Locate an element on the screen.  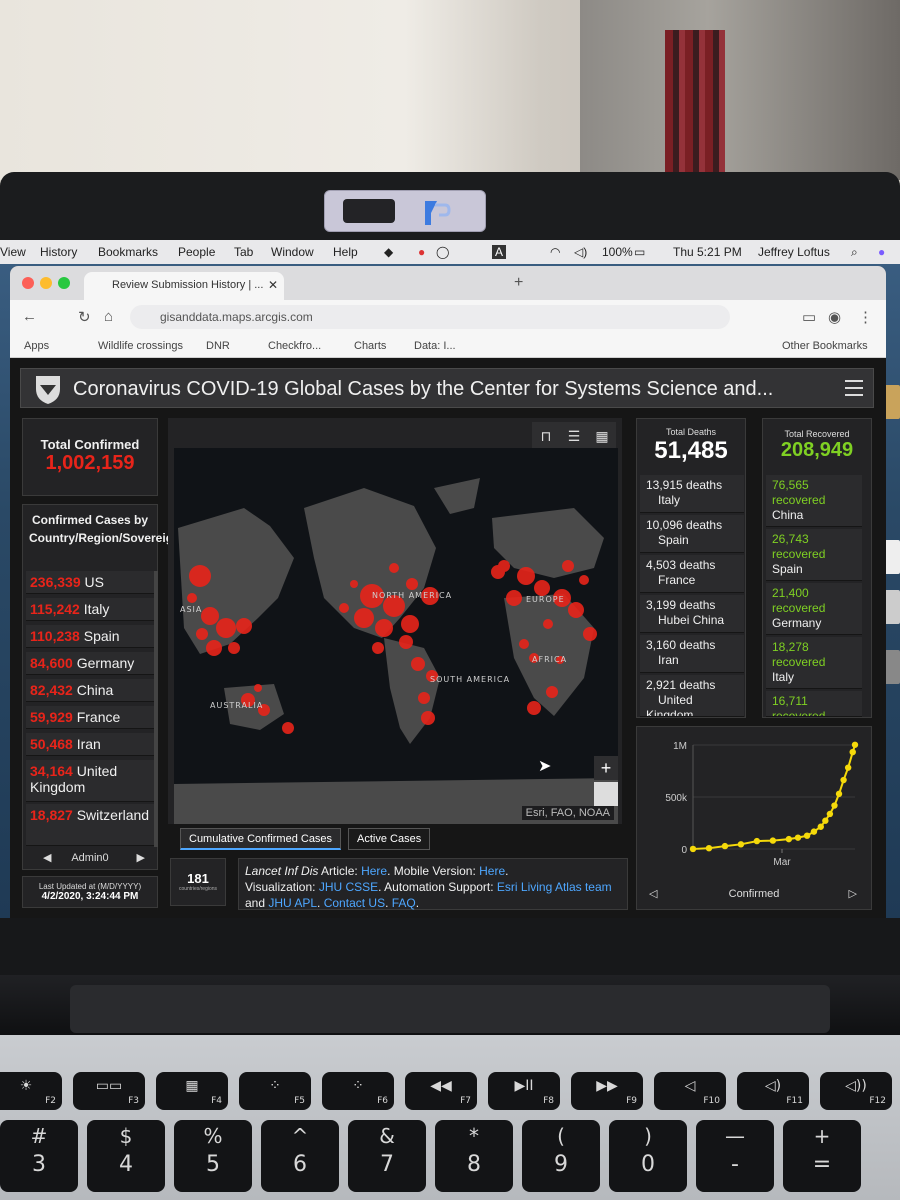
menu-window: Window is located at coordinates (292, 252).